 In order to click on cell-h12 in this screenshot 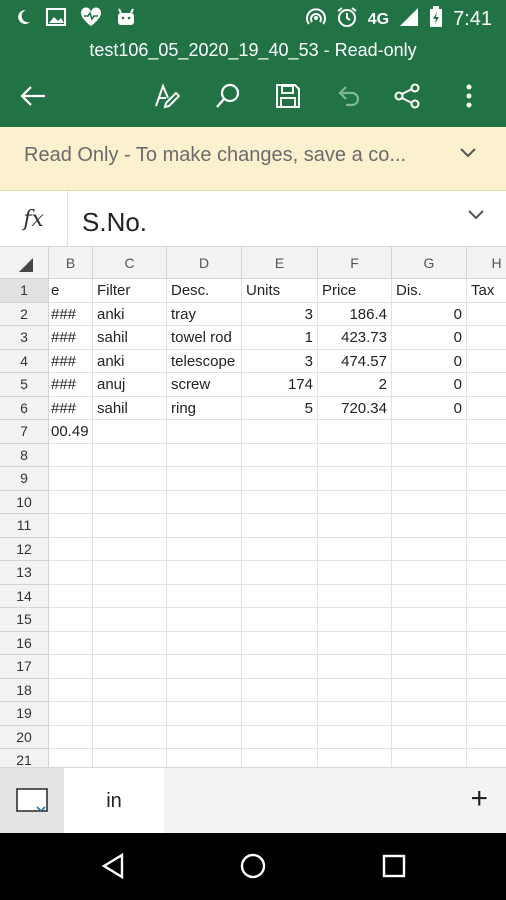, I will do `click(486, 549)`.